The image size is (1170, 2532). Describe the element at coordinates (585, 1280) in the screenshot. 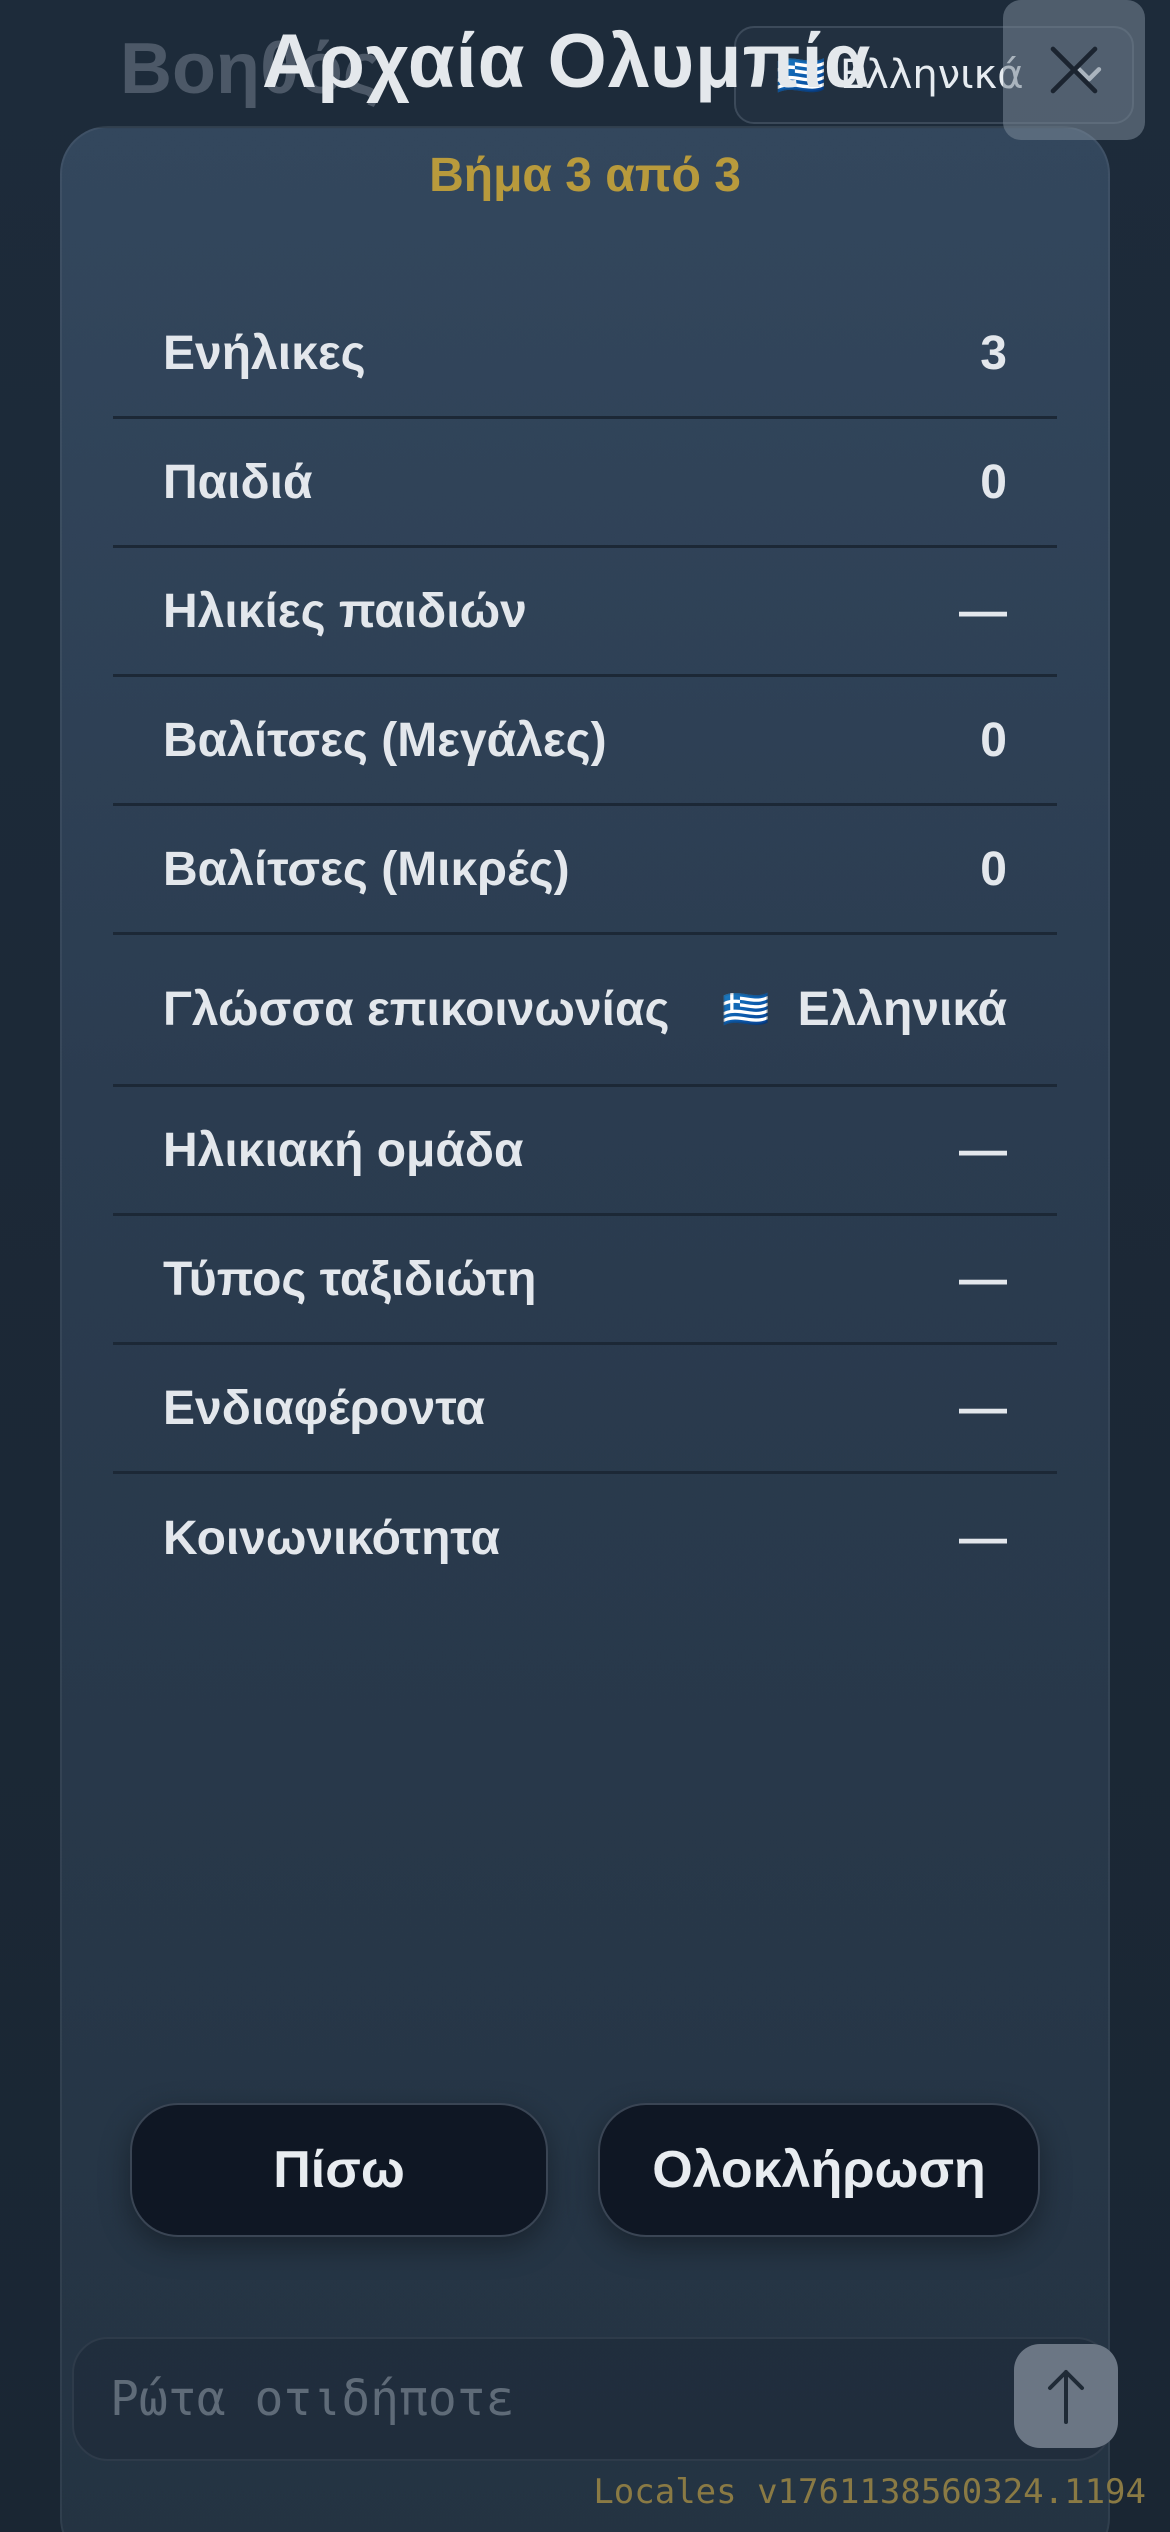

I see `summary-row-traveler-type: Τύπος ταξιδιώτη —` at that location.